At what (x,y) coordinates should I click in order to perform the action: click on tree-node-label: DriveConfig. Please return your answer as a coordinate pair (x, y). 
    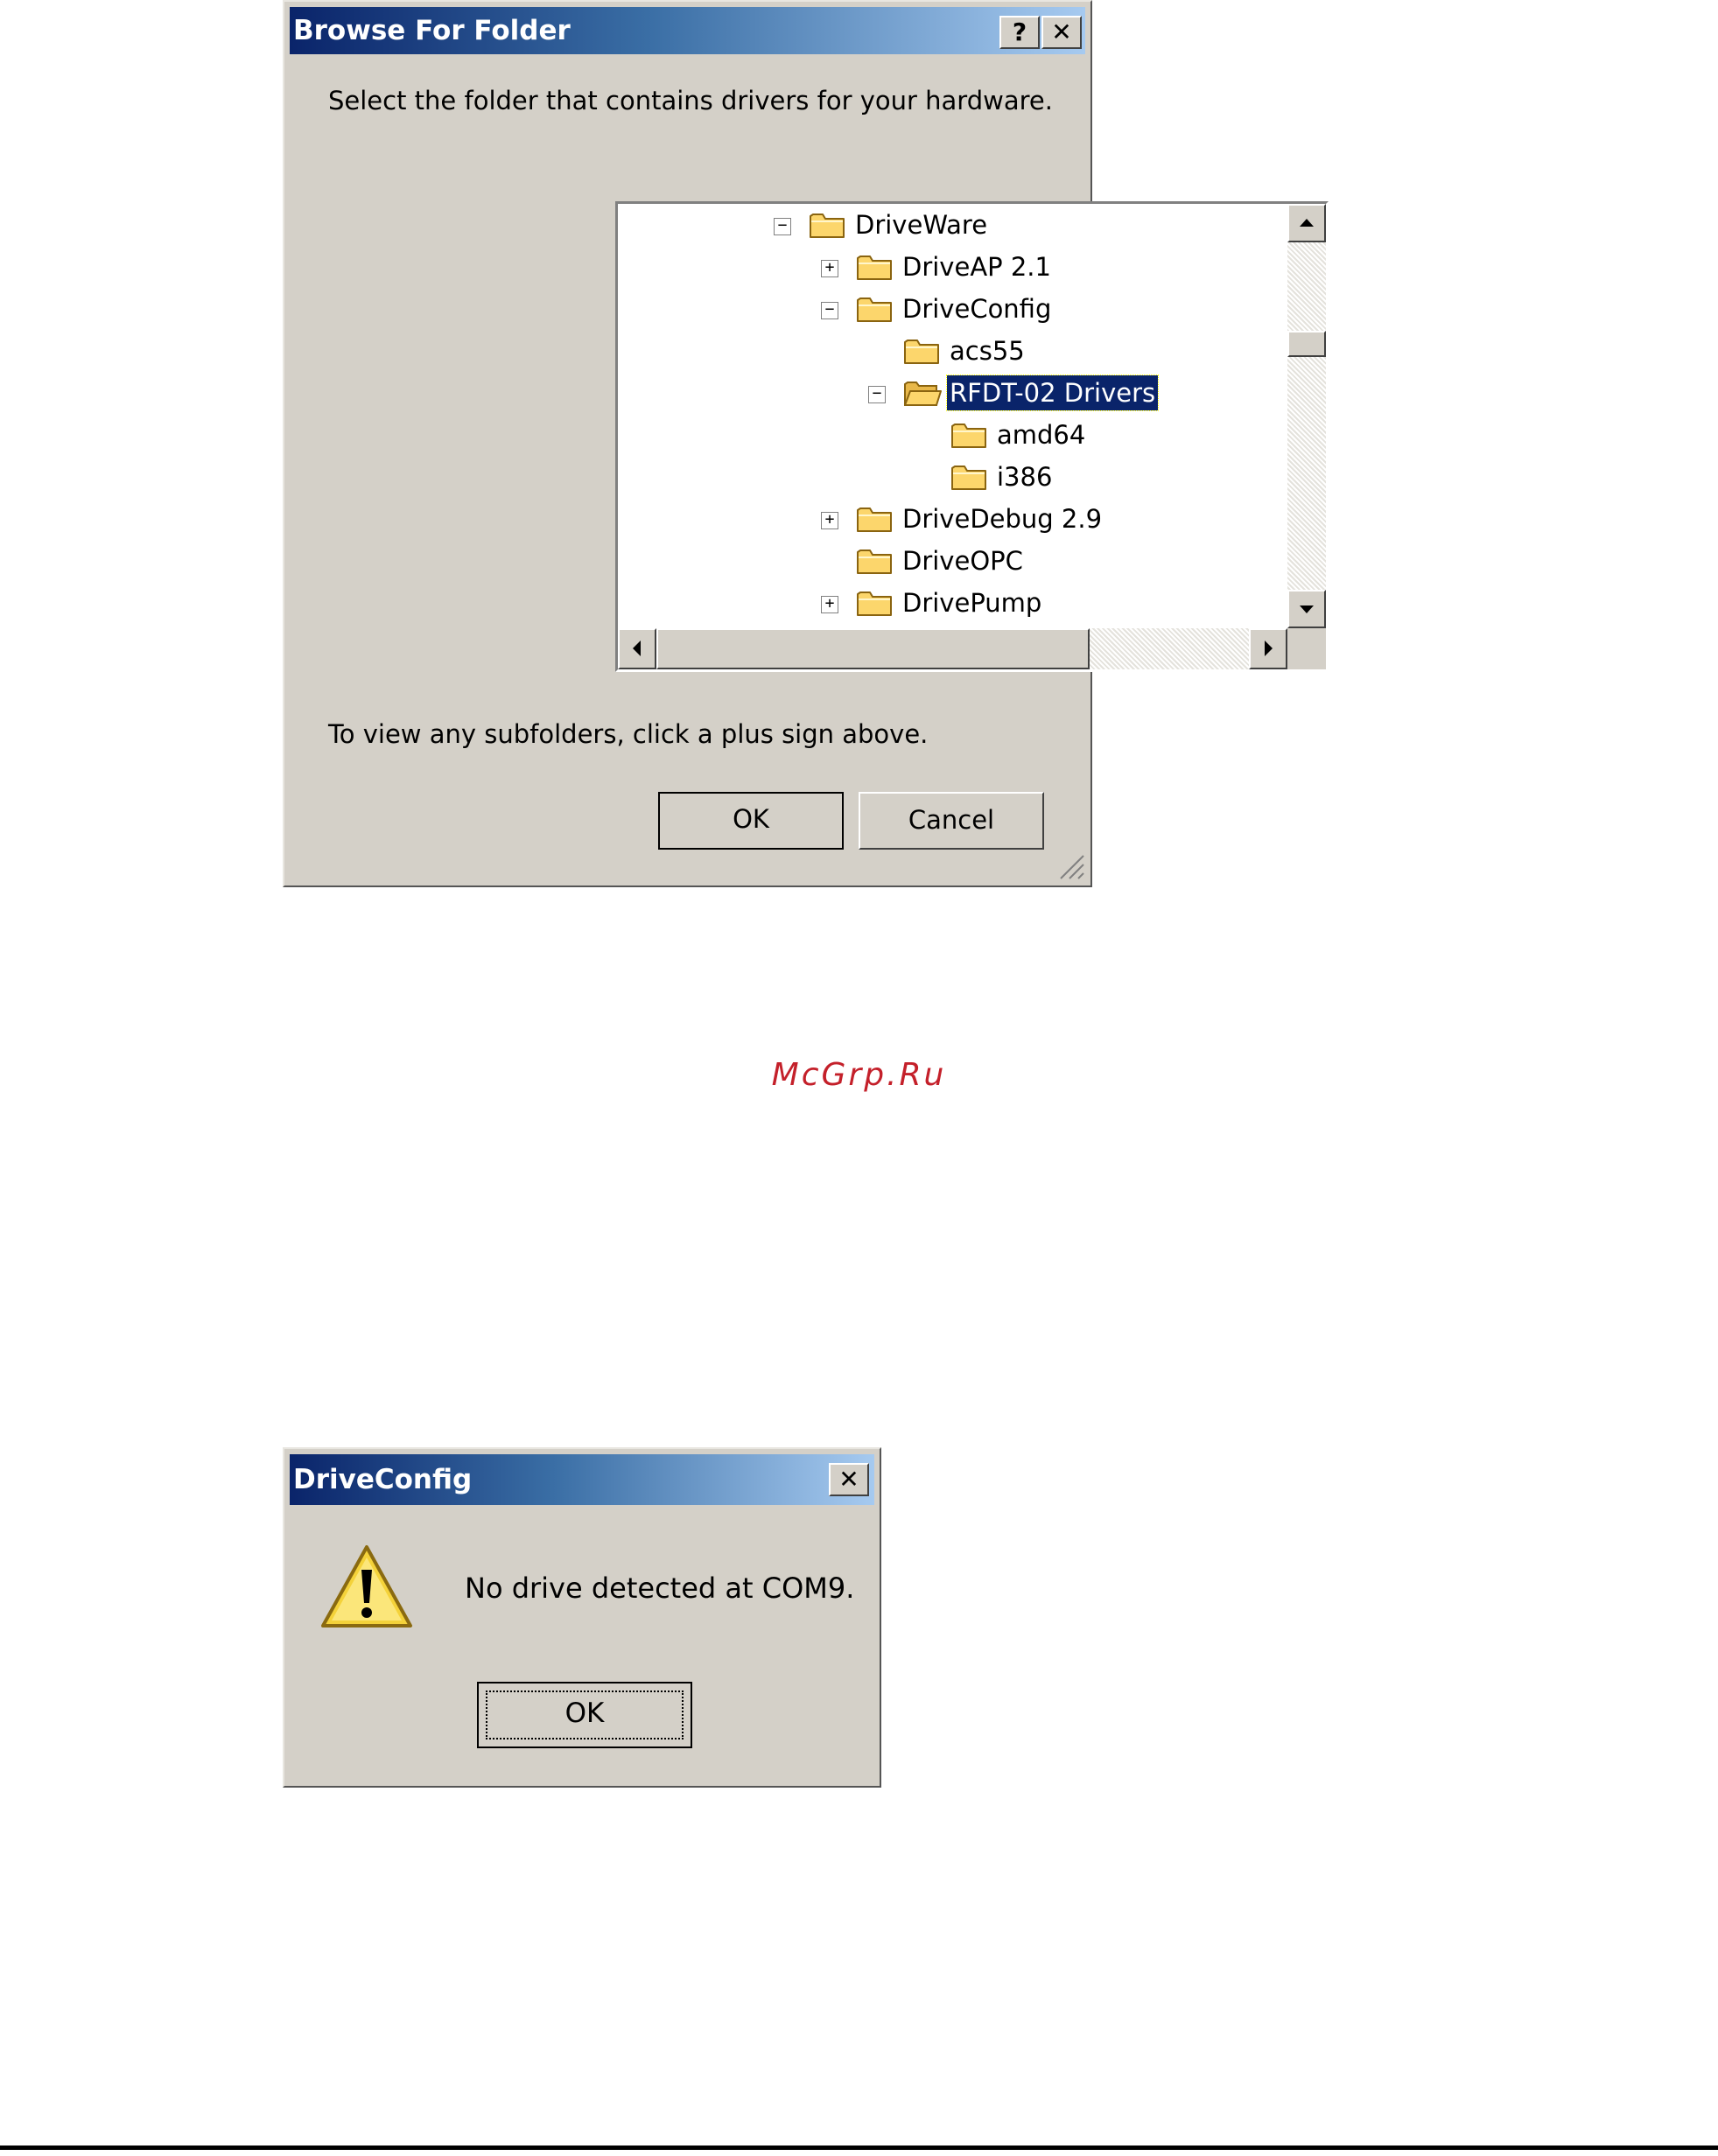
    Looking at the image, I should click on (977, 308).